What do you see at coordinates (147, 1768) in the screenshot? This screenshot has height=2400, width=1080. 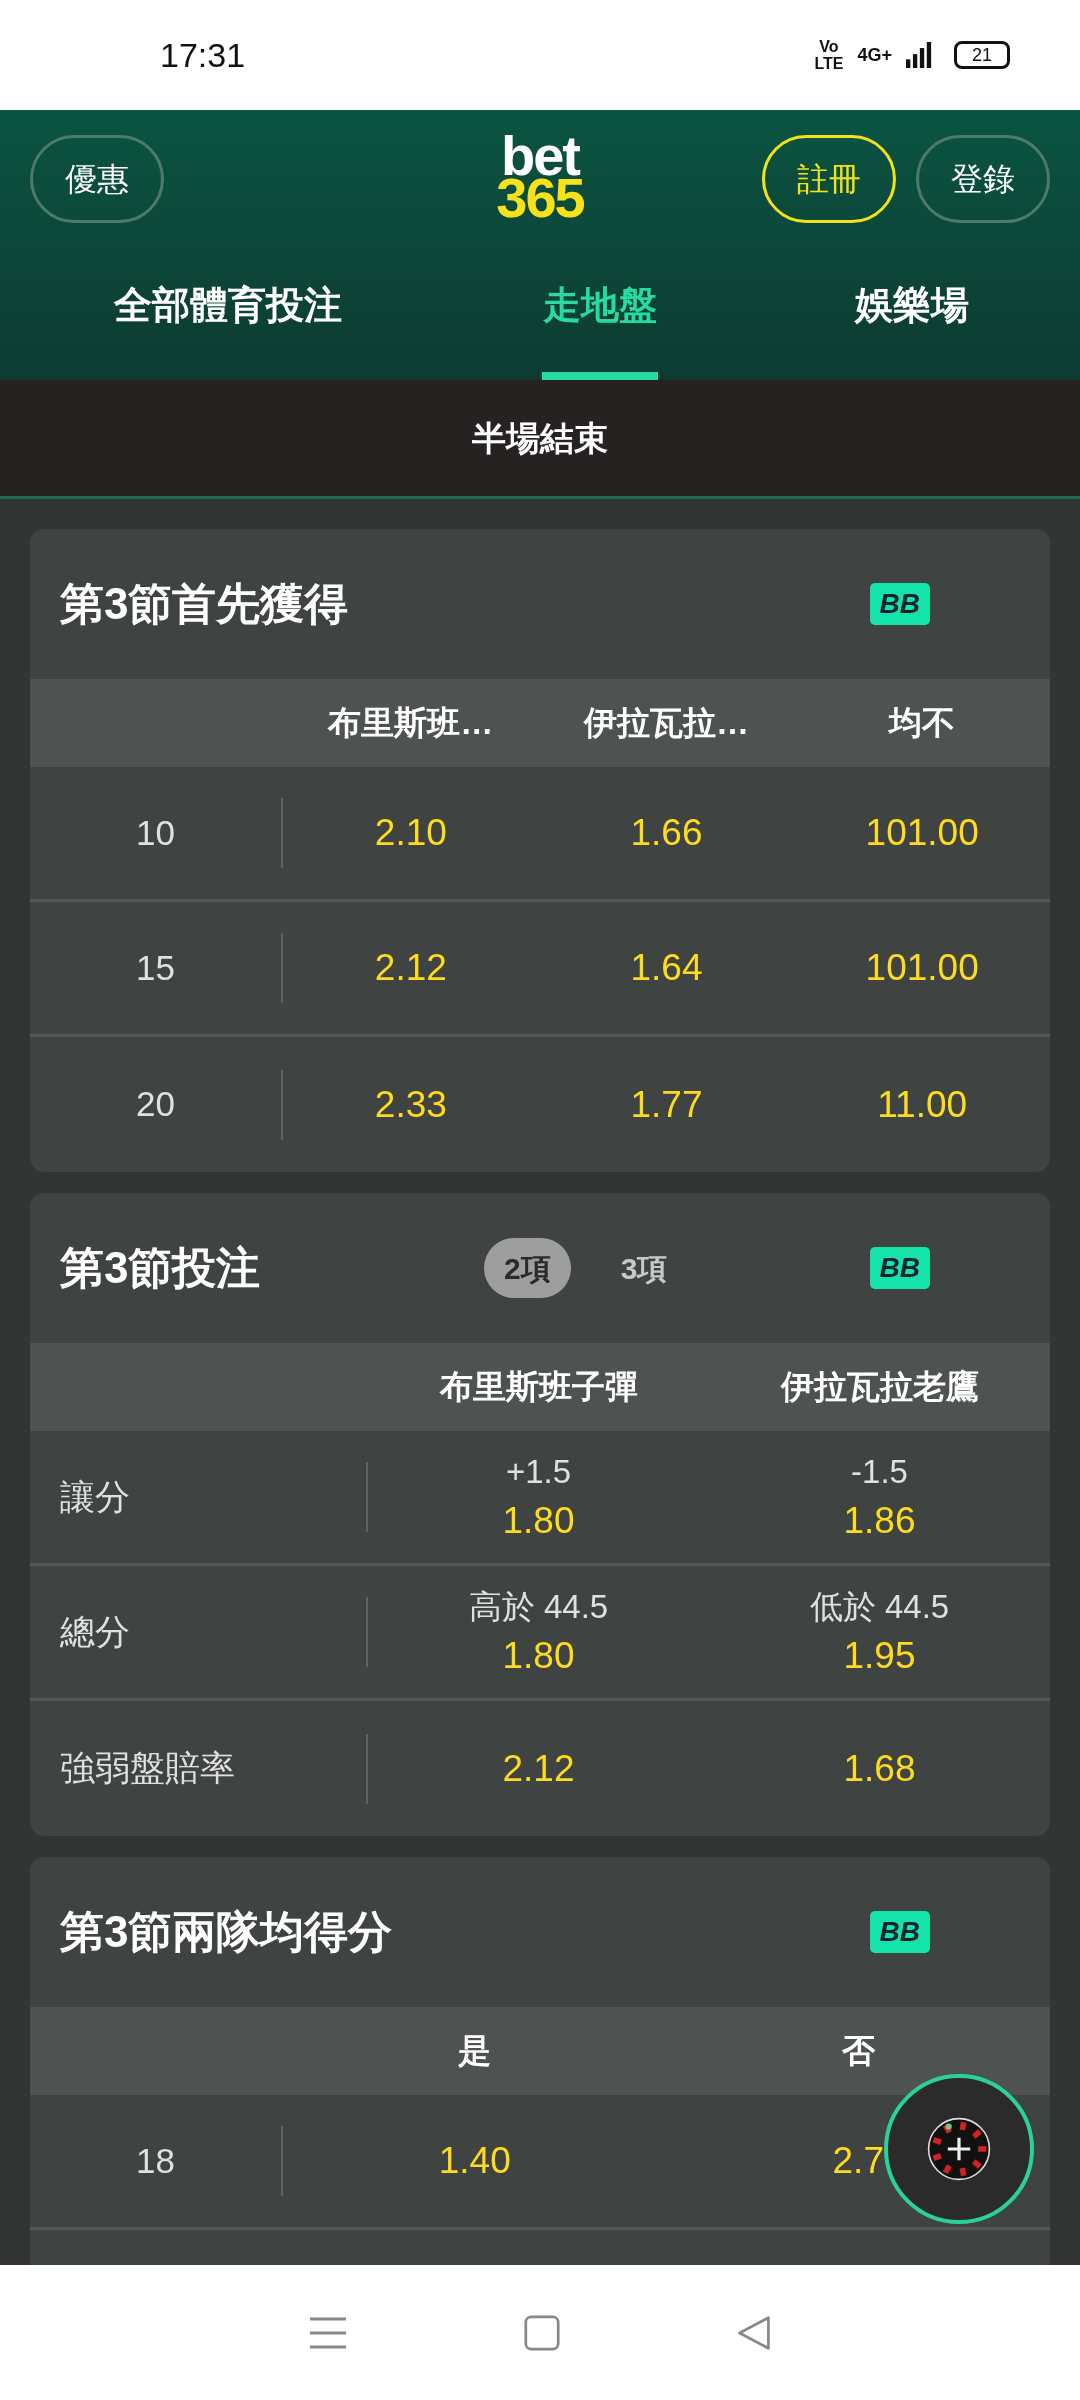 I see `row-label: 強弱盤賠率` at bounding box center [147, 1768].